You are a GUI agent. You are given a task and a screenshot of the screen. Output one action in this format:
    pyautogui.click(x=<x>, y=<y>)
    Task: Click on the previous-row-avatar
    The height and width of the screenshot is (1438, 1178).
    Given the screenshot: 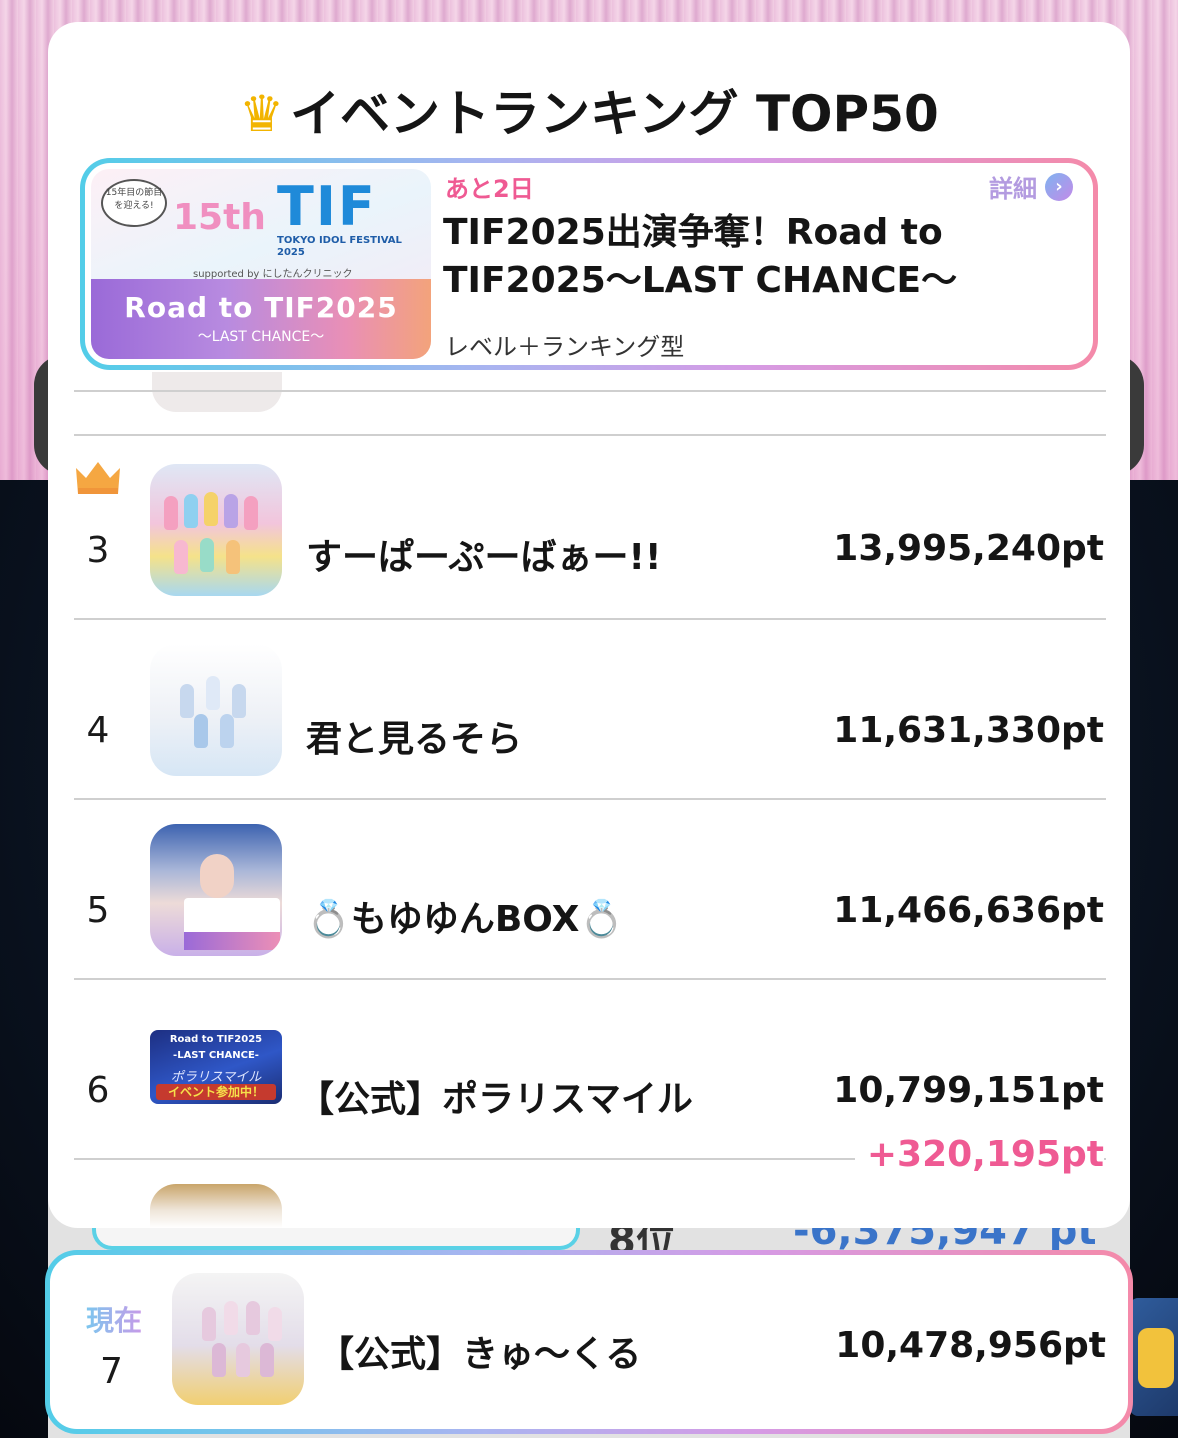 What is the action you would take?
    pyautogui.click(x=217, y=392)
    